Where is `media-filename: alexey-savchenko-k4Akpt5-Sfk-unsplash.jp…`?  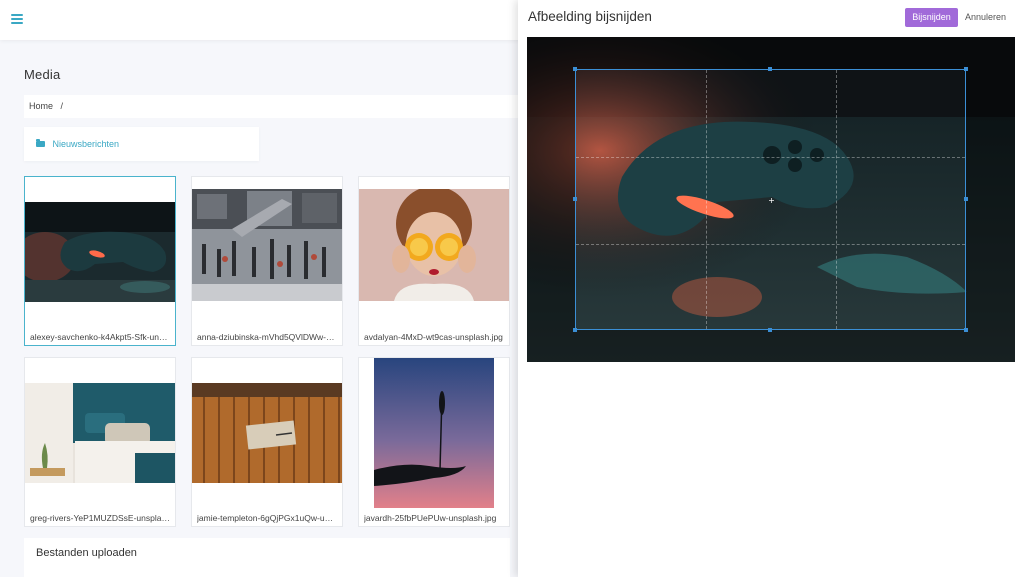 media-filename: alexey-savchenko-k4Akpt5-Sfk-unsplash.jp… is located at coordinates (100, 337).